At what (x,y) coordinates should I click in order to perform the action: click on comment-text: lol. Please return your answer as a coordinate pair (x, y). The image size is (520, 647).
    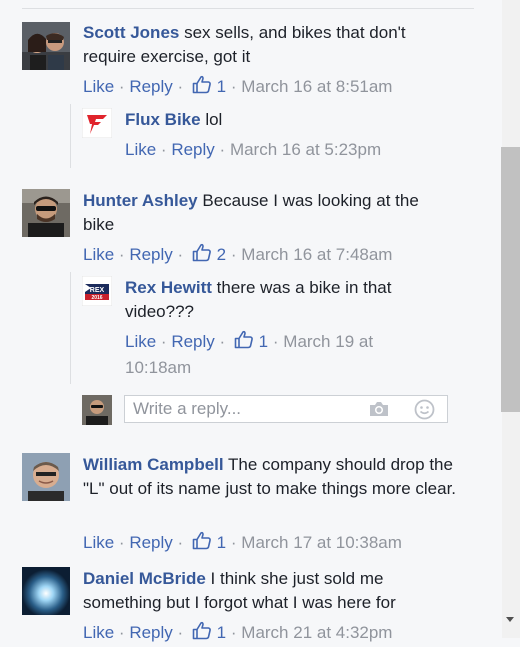
    Looking at the image, I should click on (214, 119).